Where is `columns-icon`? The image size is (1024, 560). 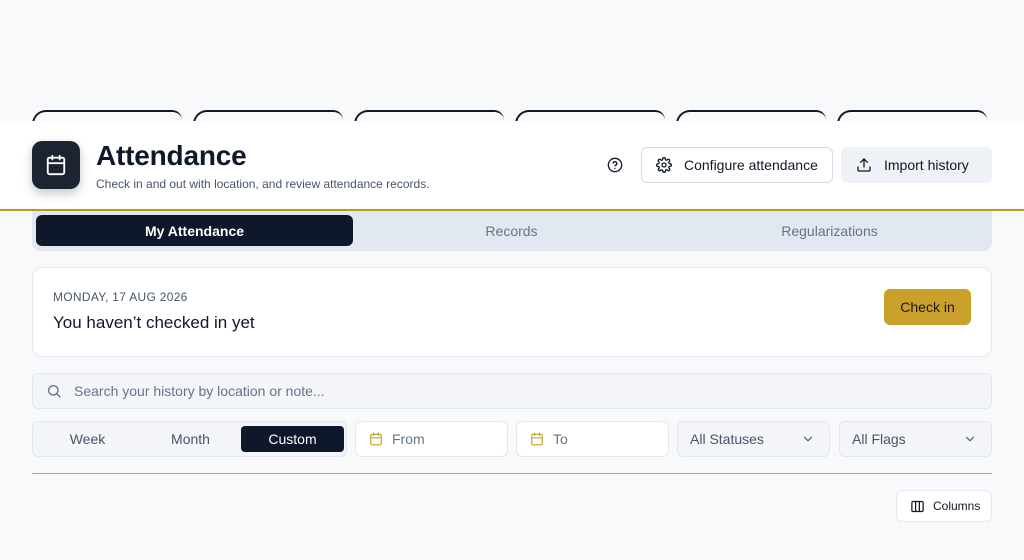 columns-icon is located at coordinates (917, 506).